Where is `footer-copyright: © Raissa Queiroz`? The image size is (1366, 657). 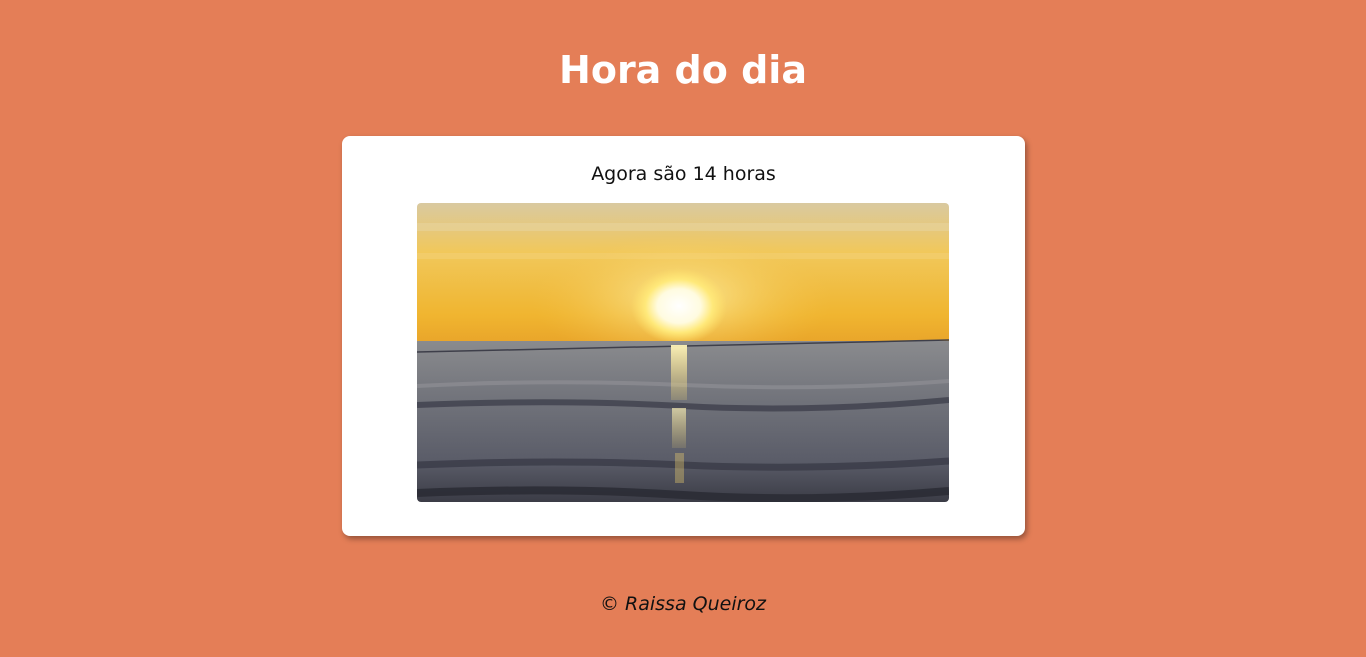 footer-copyright: © Raissa Queiroz is located at coordinates (683, 604).